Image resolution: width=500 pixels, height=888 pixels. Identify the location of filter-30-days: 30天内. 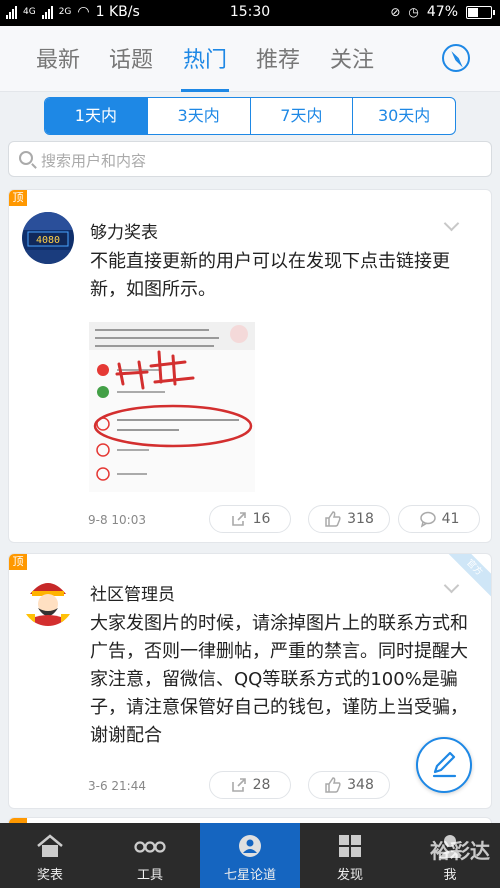
(404, 116).